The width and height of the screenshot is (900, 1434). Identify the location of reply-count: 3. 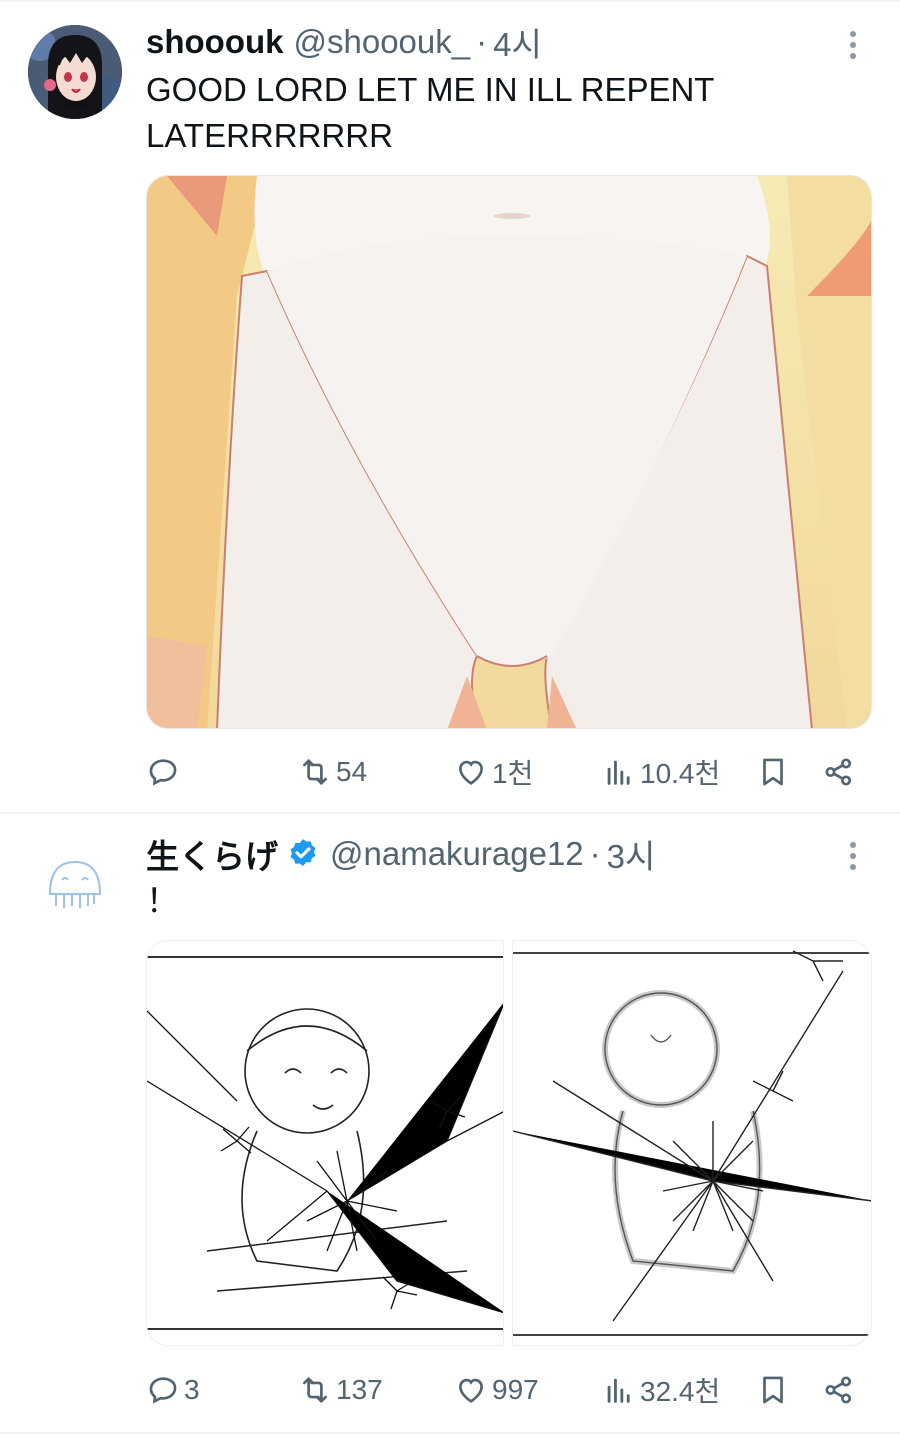
(192, 1389).